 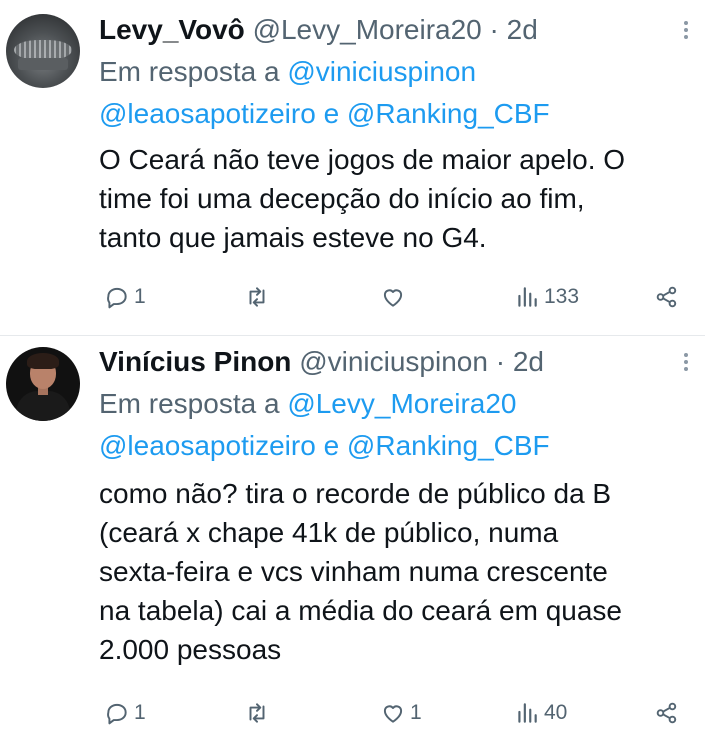 What do you see at coordinates (401, 403) in the screenshot?
I see `mention-link: @Levy_Moreira20` at bounding box center [401, 403].